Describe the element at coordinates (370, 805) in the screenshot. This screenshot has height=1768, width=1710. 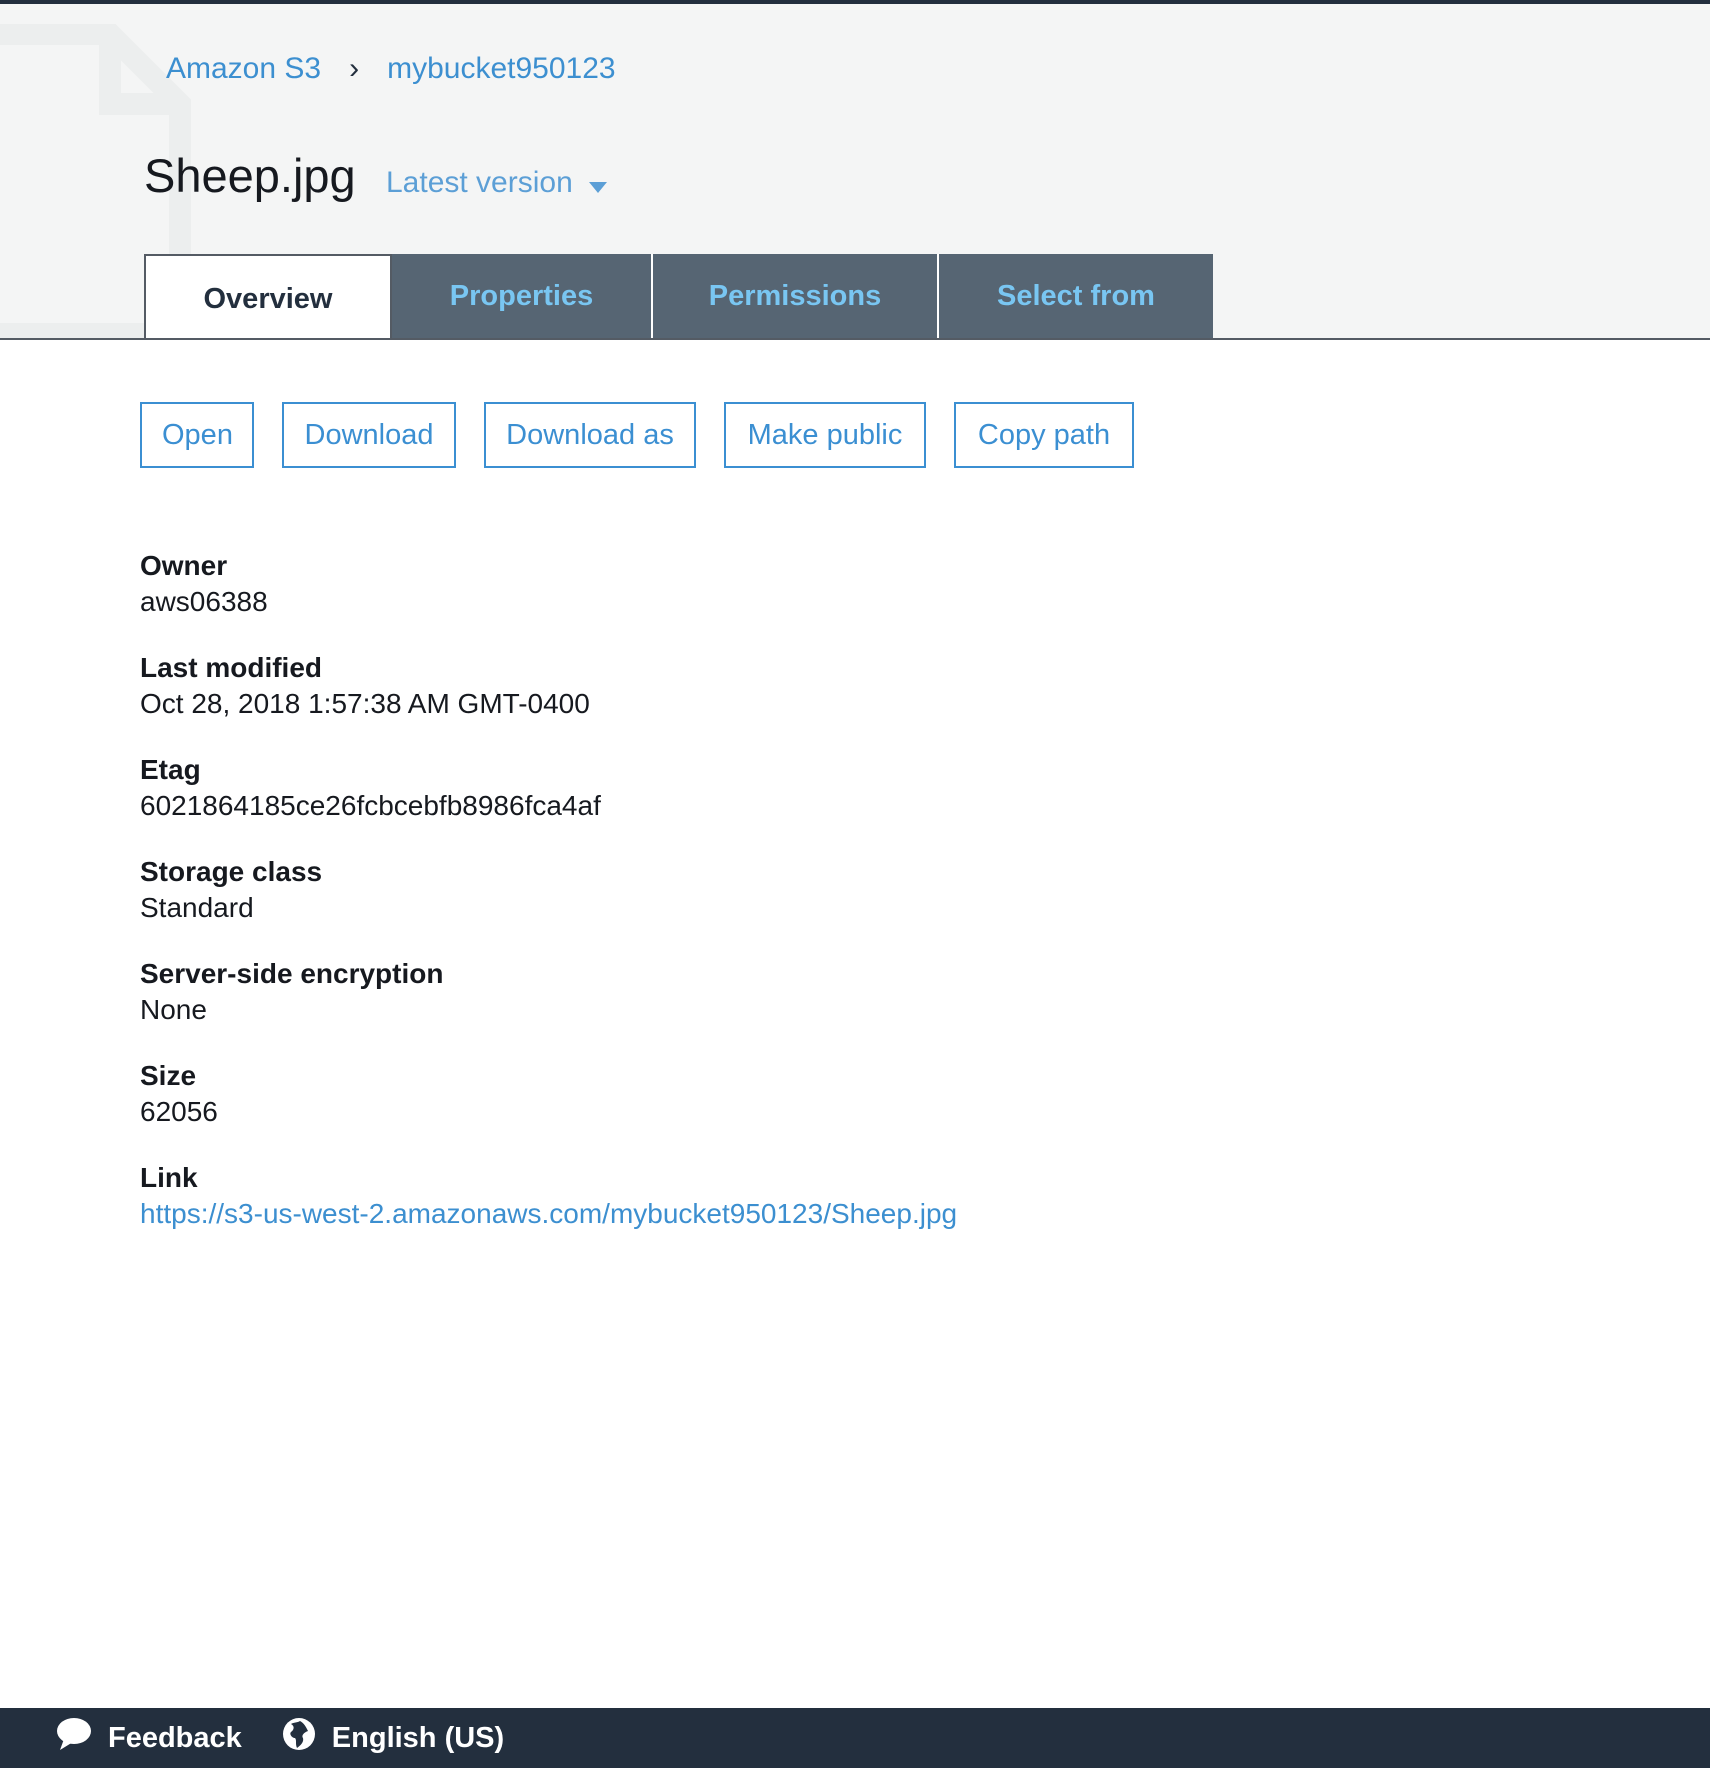
I see `etag-value: 6021864185ce26fcbcebfb8986fca4af` at that location.